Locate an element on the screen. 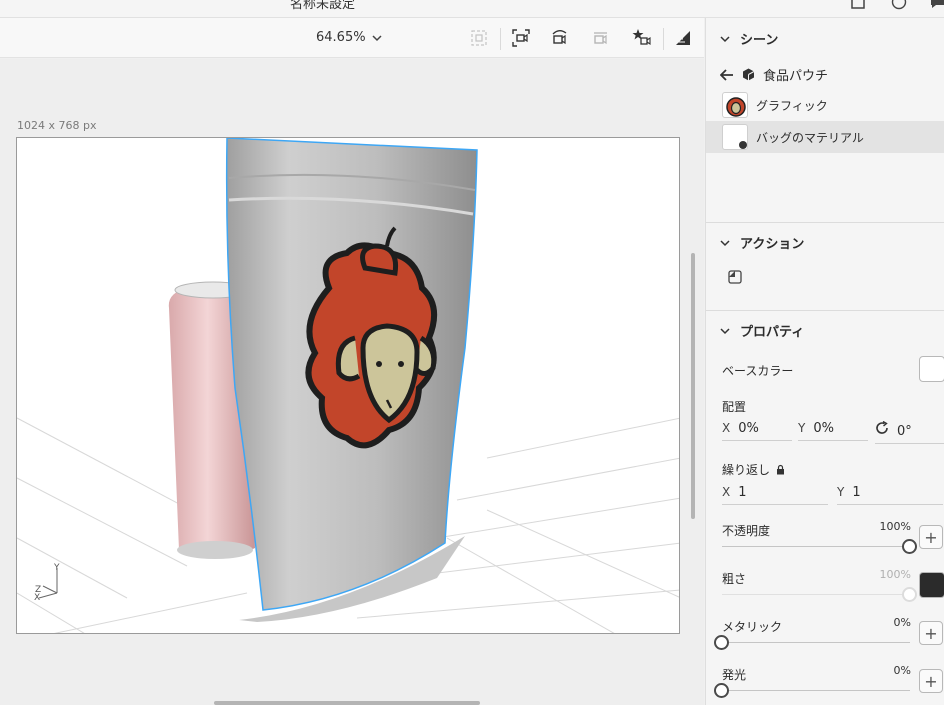 The image size is (944, 705). repeat-label: 繰り返し is located at coordinates (746, 470).